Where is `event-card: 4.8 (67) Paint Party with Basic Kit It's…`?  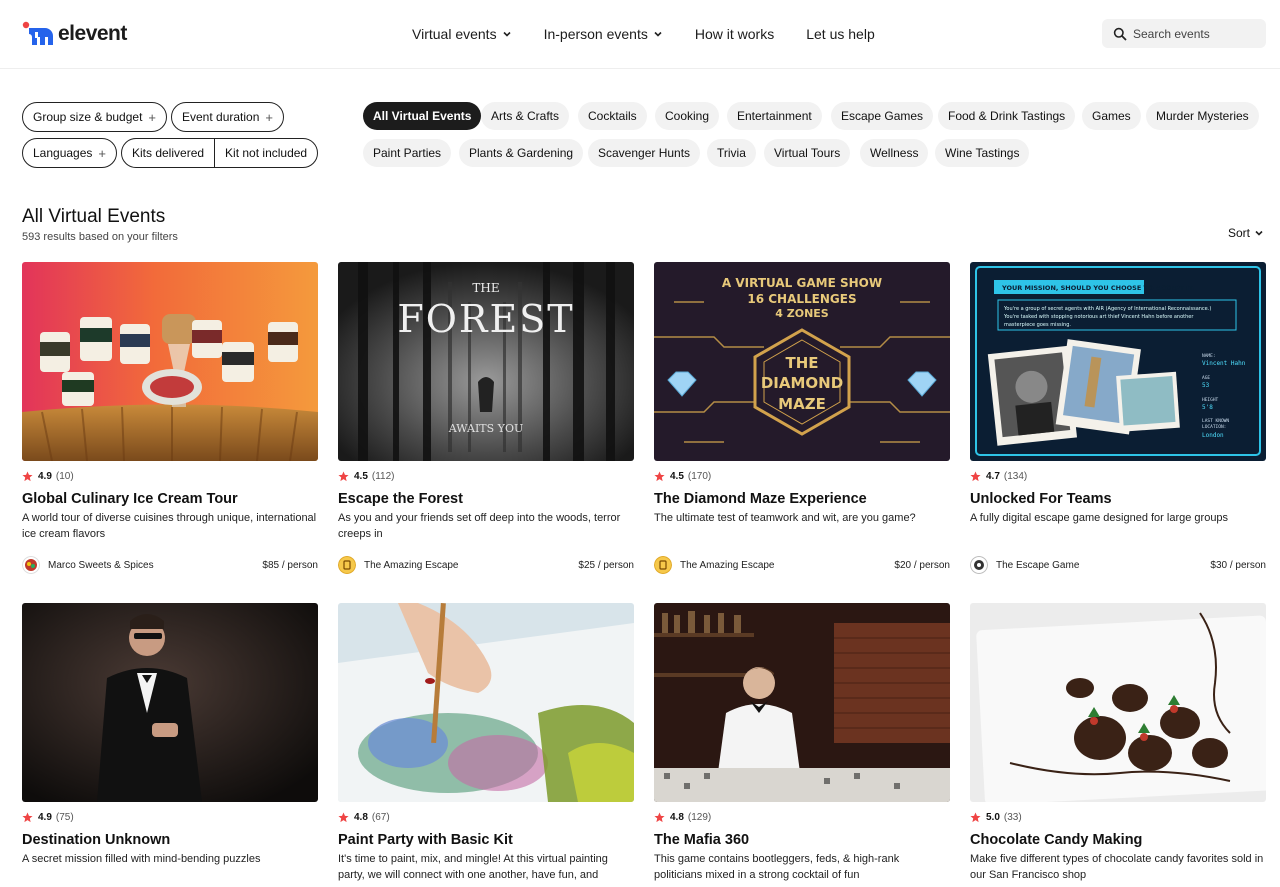
event-card: 4.8 (67) Paint Party with Basic Kit It's… is located at coordinates (486, 743).